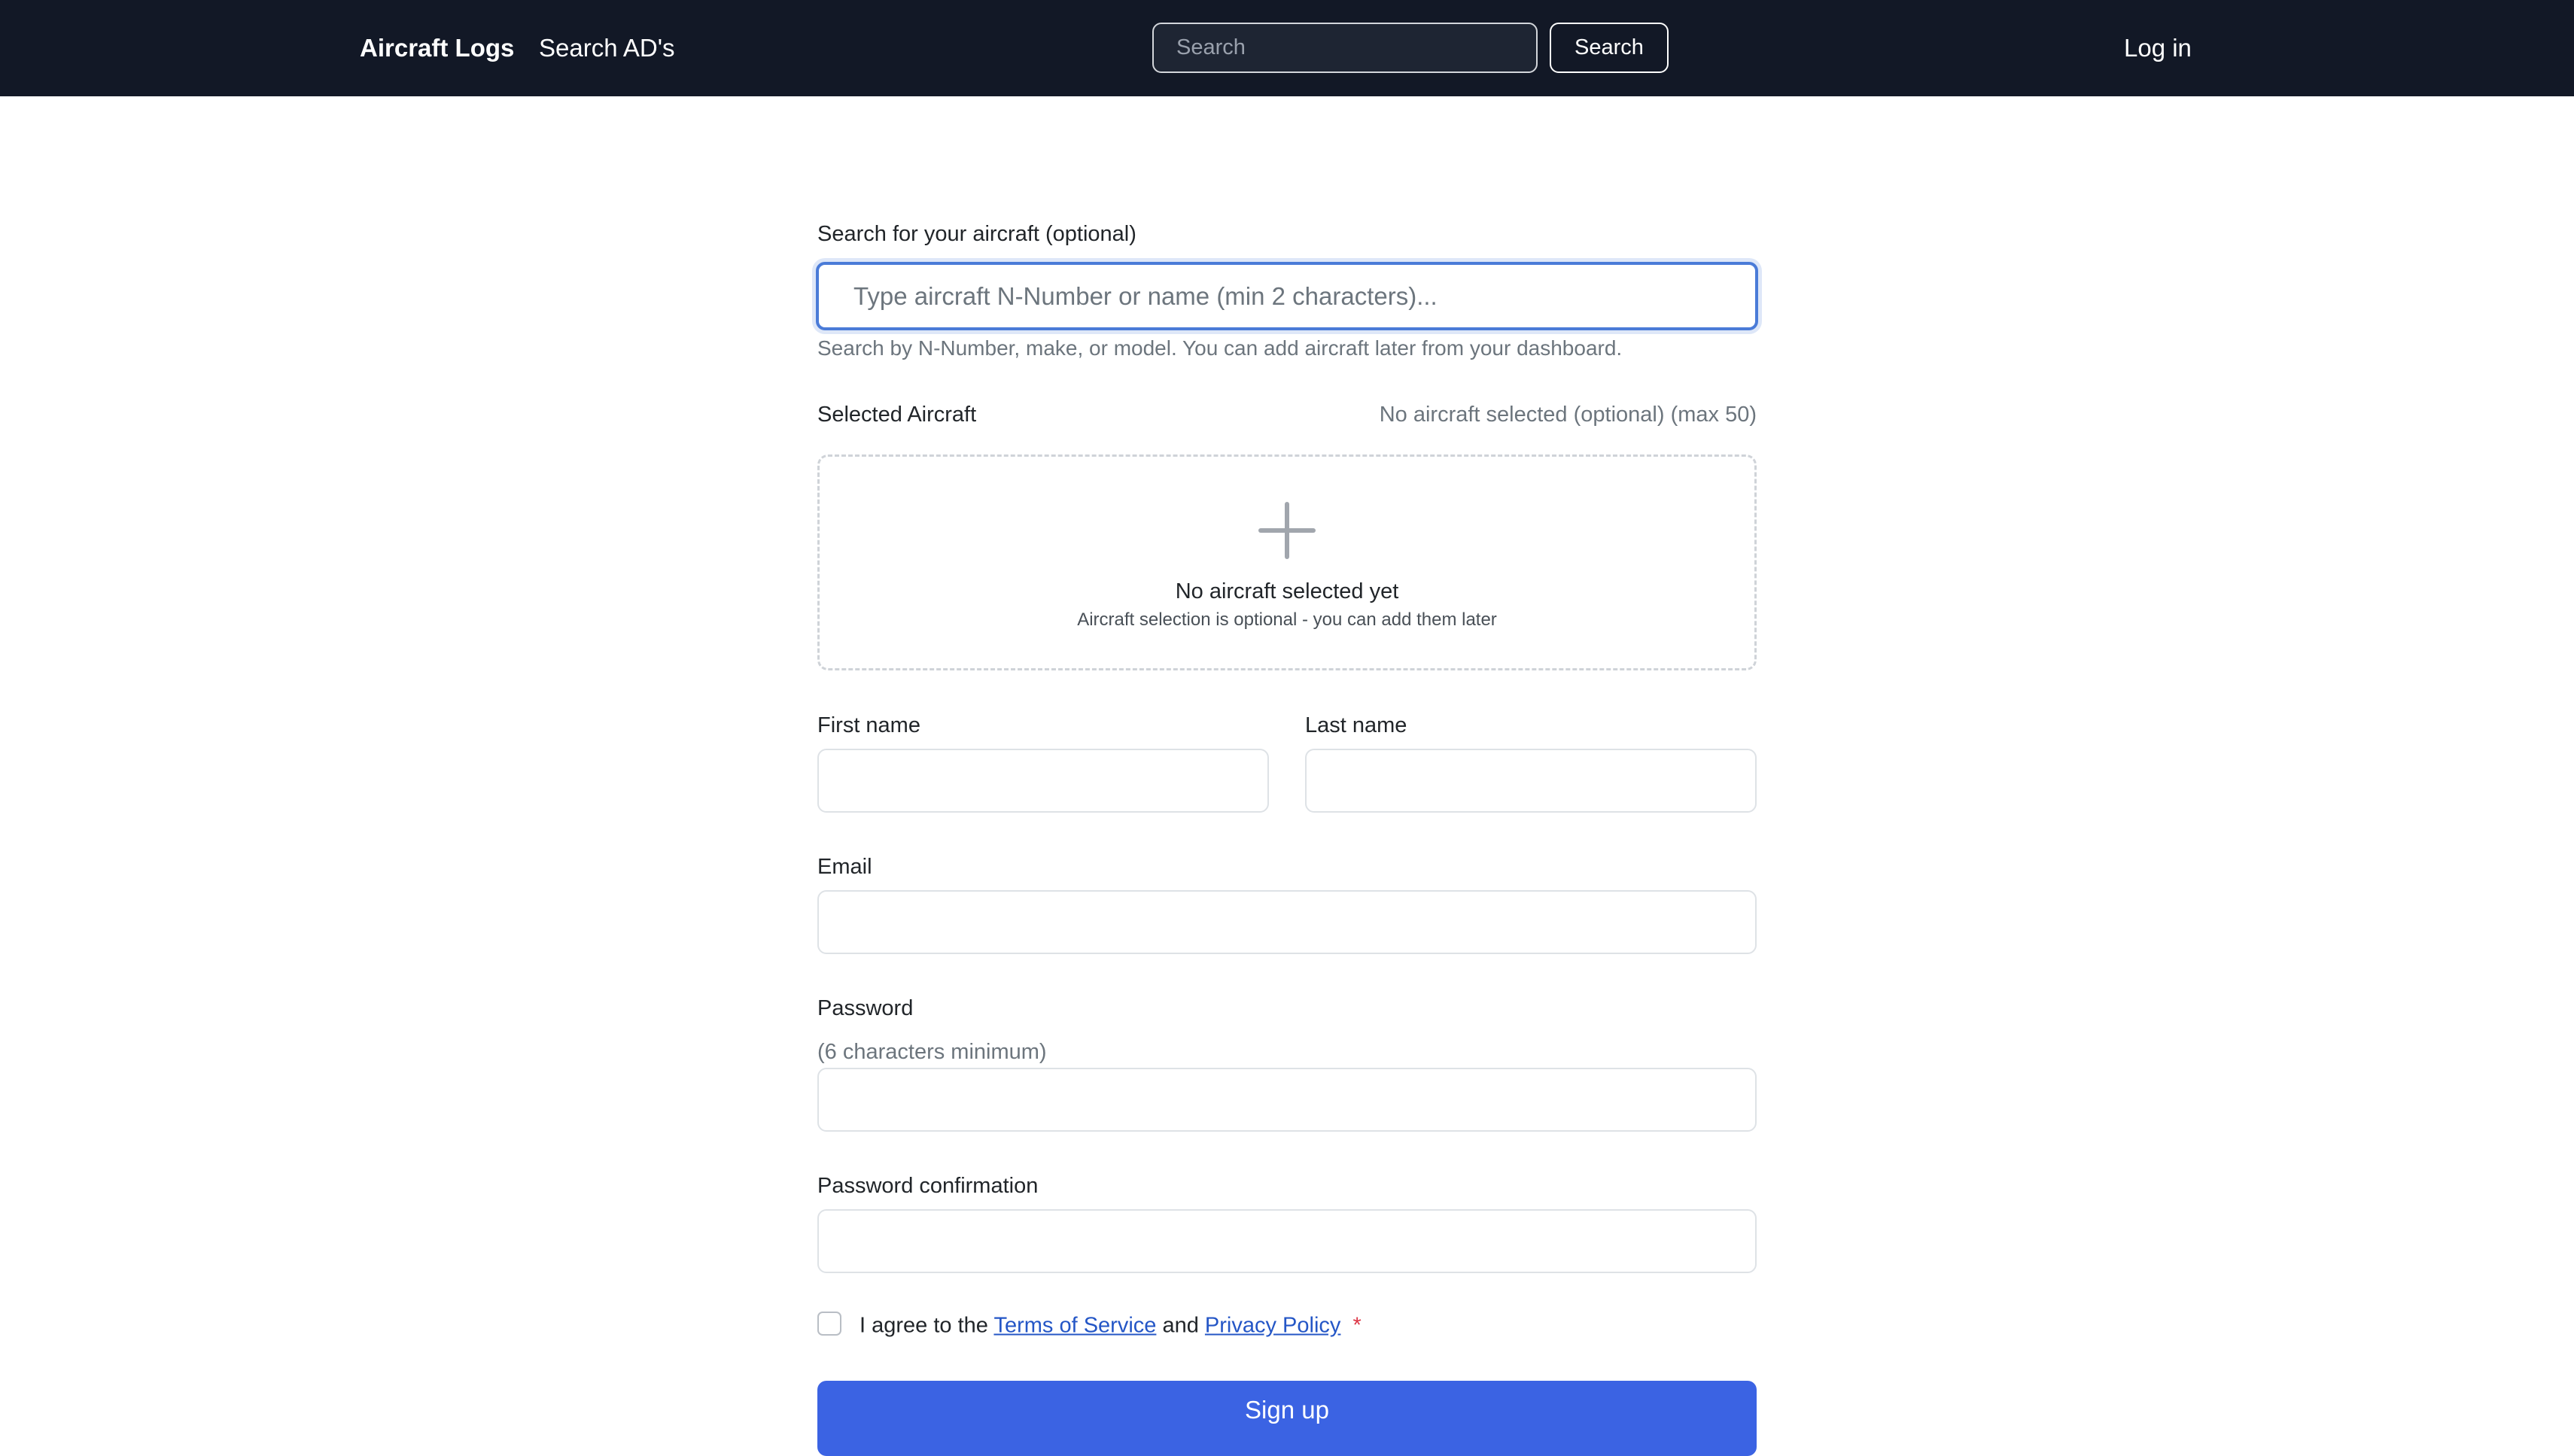 This screenshot has height=1456, width=2574. I want to click on terms-of-service-link: Terms of Service, so click(1074, 1326).